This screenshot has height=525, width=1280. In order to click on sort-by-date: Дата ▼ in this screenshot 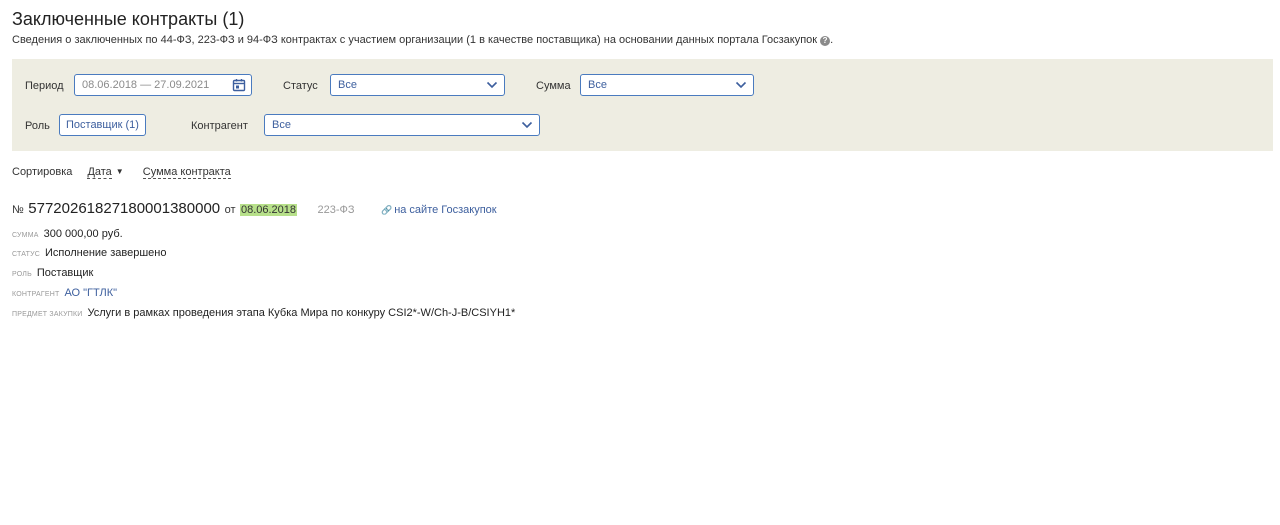, I will do `click(105, 172)`.